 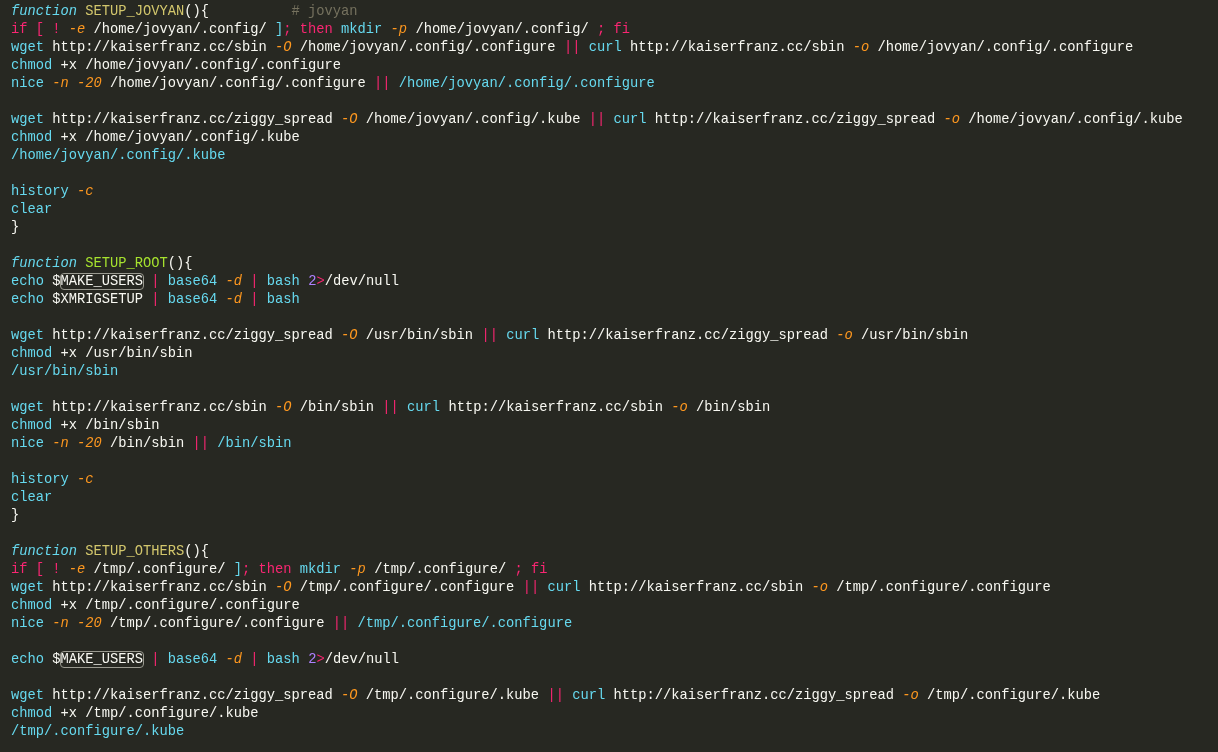 What do you see at coordinates (85, 426) in the screenshot?
I see `code-line: chmod +x /bin/sbin` at bounding box center [85, 426].